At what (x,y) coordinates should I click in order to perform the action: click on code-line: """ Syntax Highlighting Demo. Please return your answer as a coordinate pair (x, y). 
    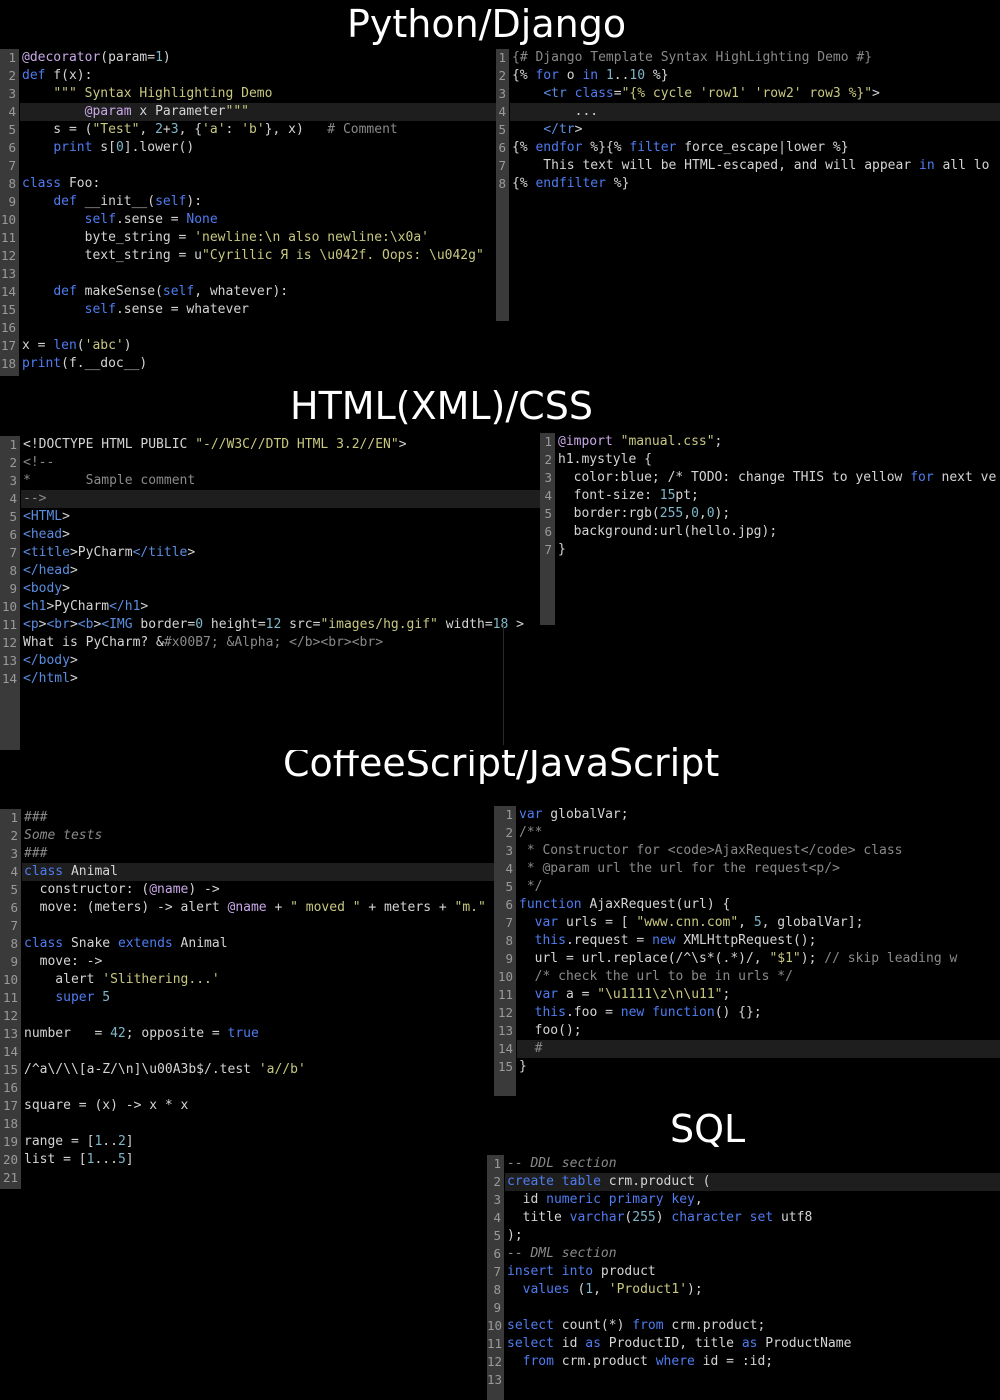
    Looking at the image, I should click on (258, 94).